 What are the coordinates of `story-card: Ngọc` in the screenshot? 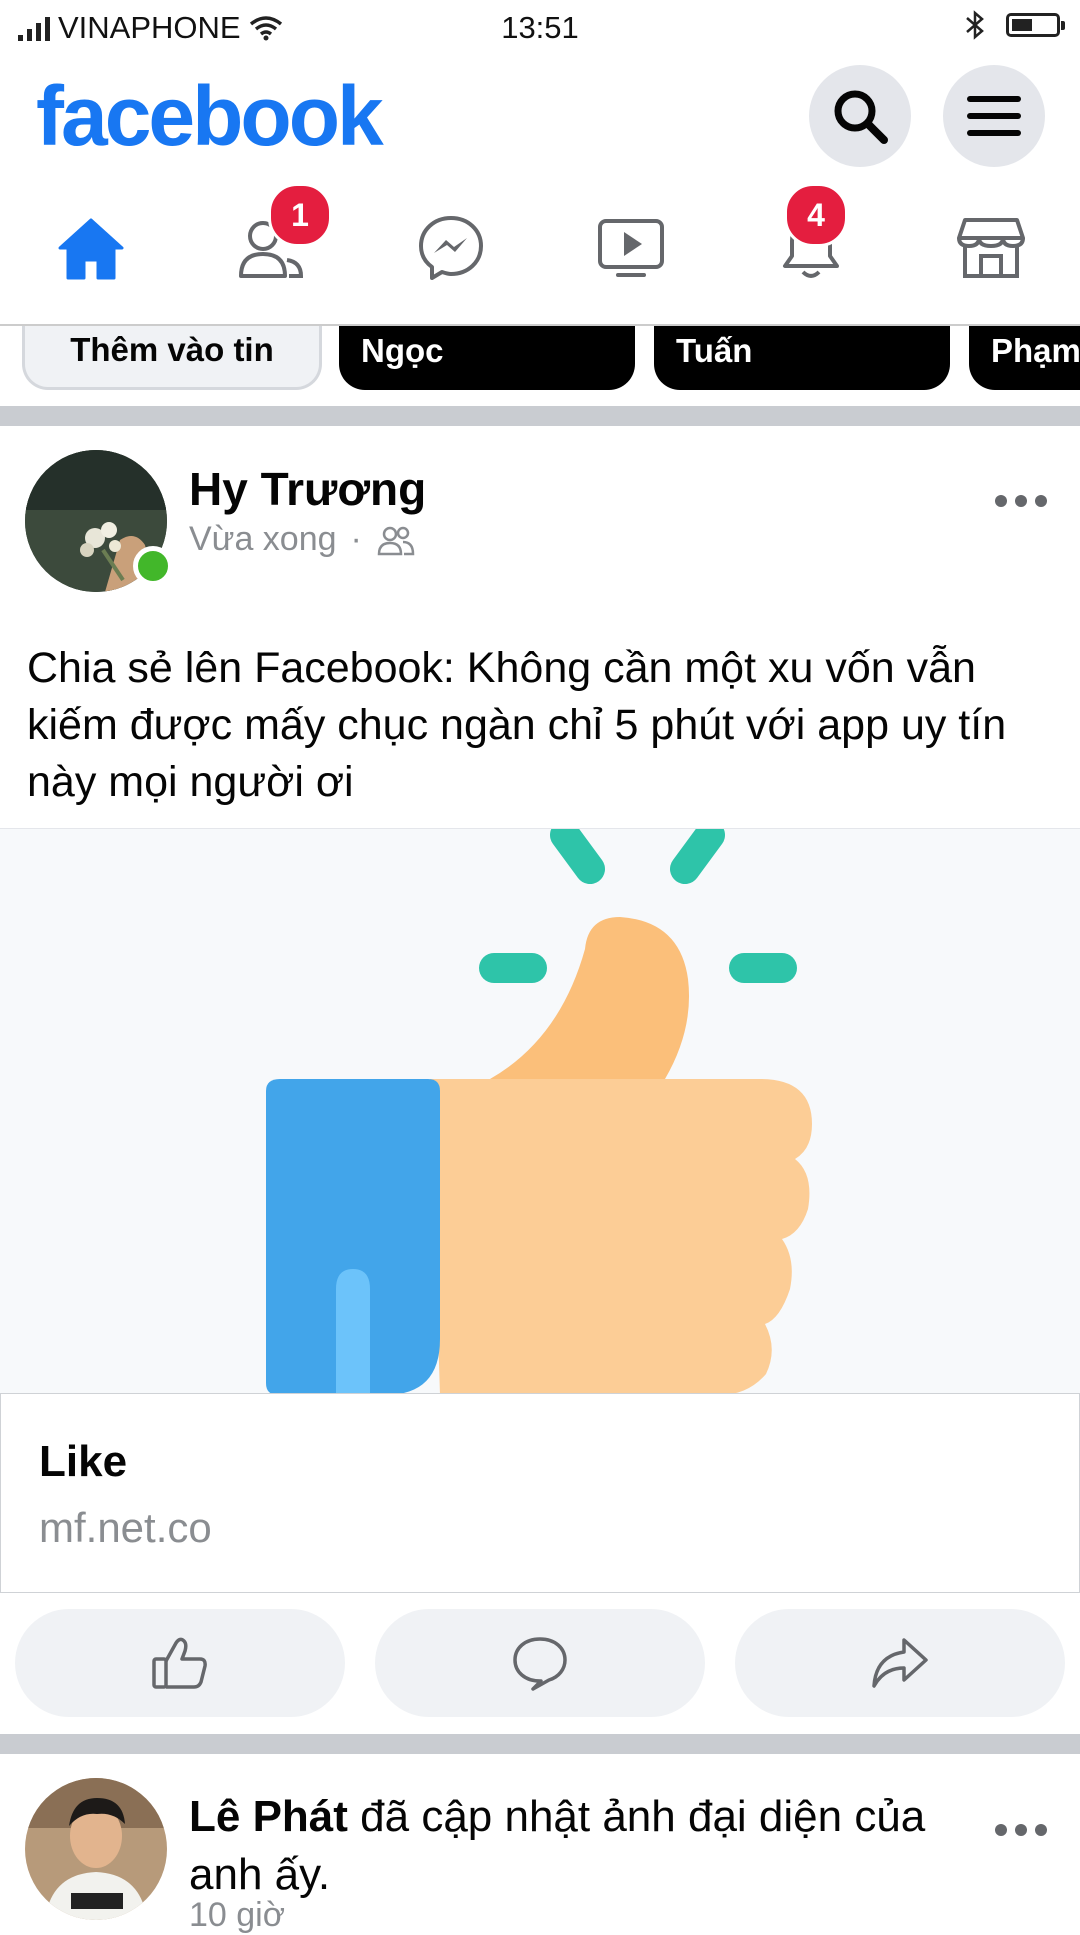 It's located at (487, 358).